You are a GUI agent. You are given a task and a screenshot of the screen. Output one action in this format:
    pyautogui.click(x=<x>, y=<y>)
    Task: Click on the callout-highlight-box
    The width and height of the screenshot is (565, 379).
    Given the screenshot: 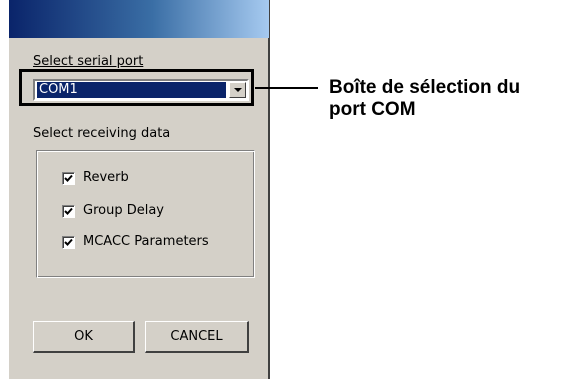 What is the action you would take?
    pyautogui.click(x=136, y=87)
    